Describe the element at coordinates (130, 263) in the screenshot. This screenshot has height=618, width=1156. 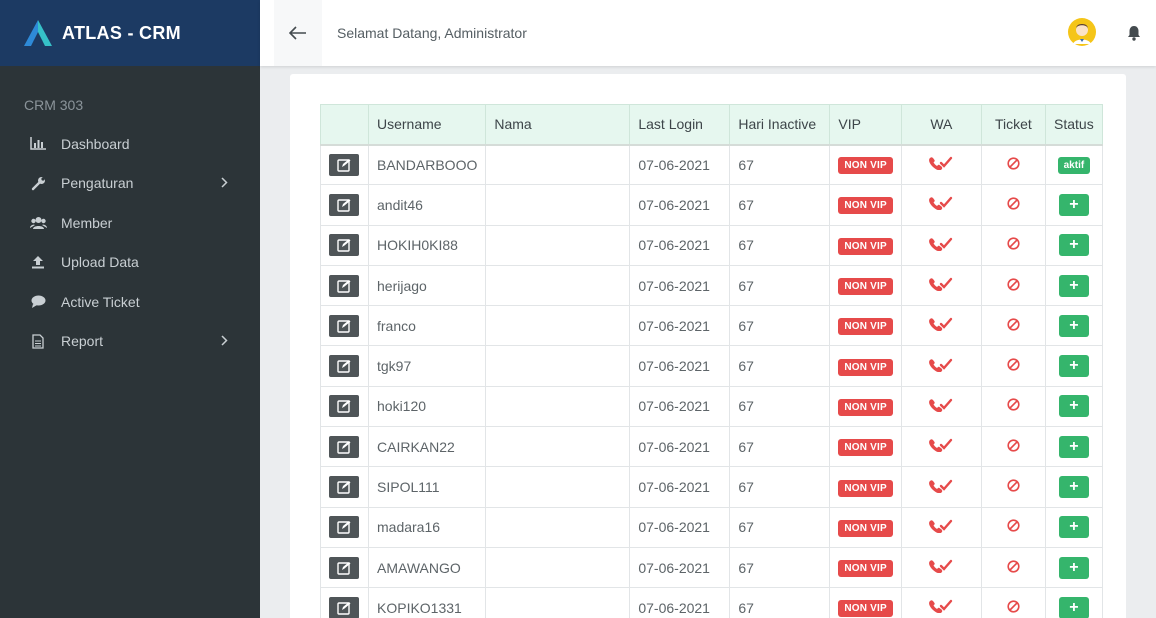
I see `sidebar-item-upload-data: Upload Data` at that location.